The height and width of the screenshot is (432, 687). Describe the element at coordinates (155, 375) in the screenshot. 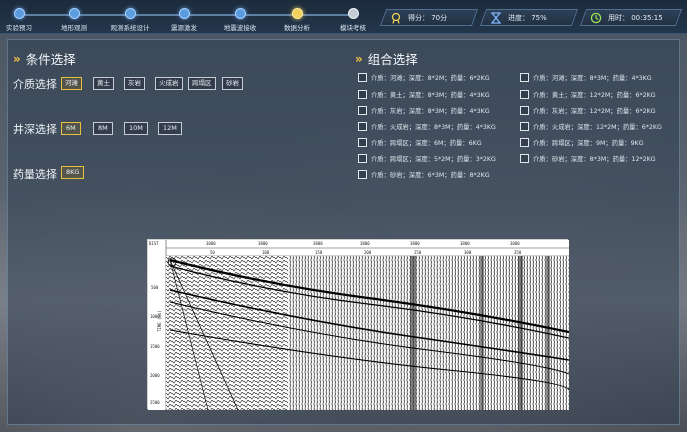

I see `y-tick: 2000` at that location.